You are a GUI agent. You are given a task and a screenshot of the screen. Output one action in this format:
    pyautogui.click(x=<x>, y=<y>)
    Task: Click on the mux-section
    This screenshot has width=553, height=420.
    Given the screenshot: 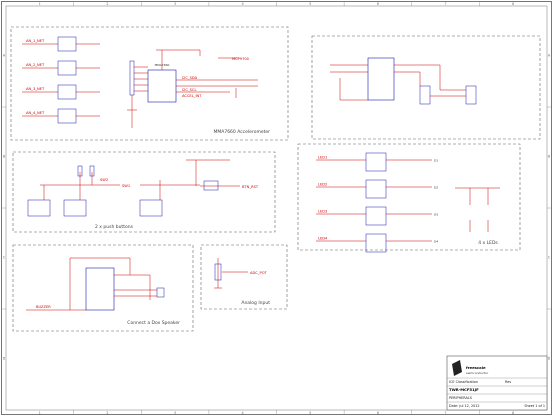 What is the action you would take?
    pyautogui.click(x=426, y=87)
    